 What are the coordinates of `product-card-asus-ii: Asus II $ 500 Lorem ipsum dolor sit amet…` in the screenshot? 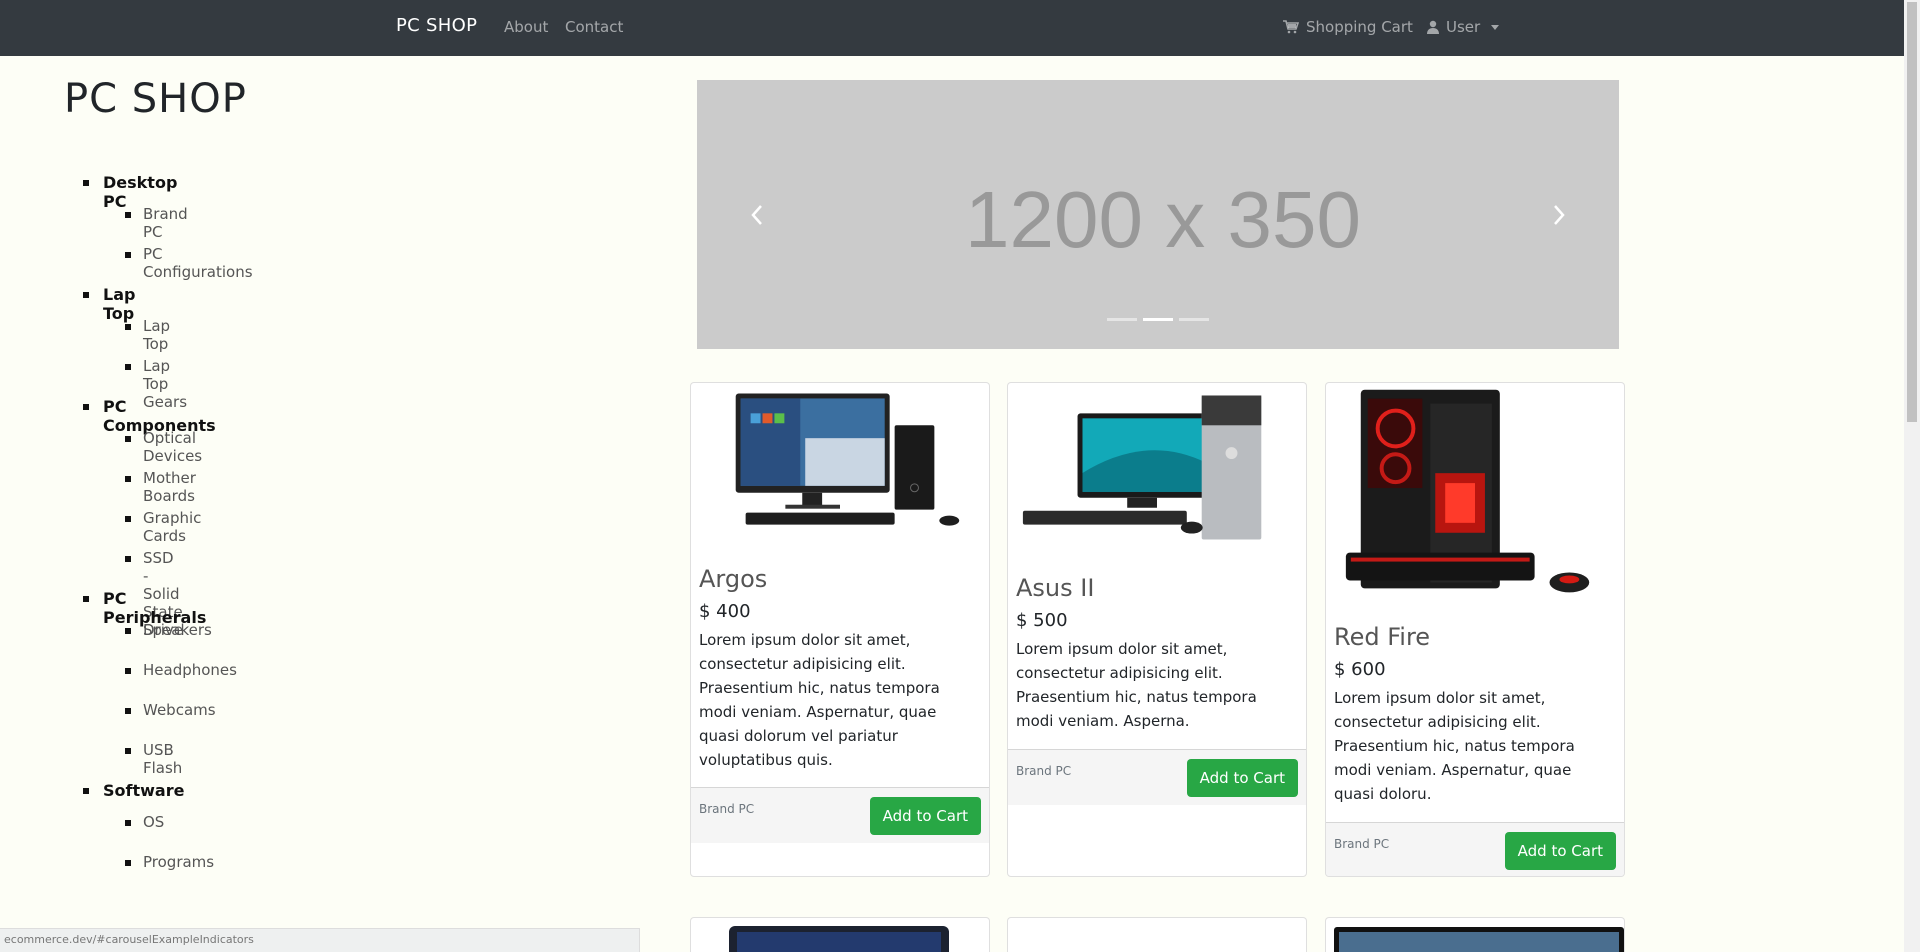 It's located at (1157, 629).